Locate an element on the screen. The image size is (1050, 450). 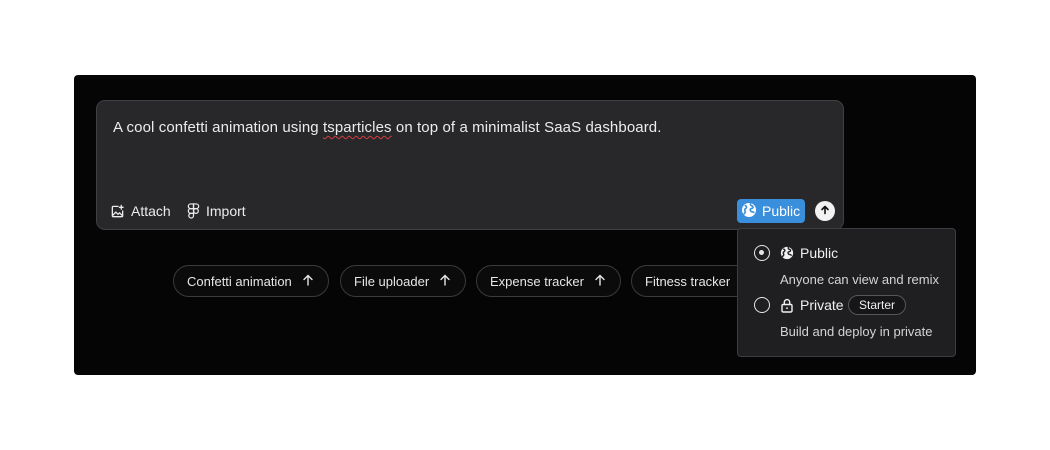
suggestion-label: File uploader is located at coordinates (392, 281).